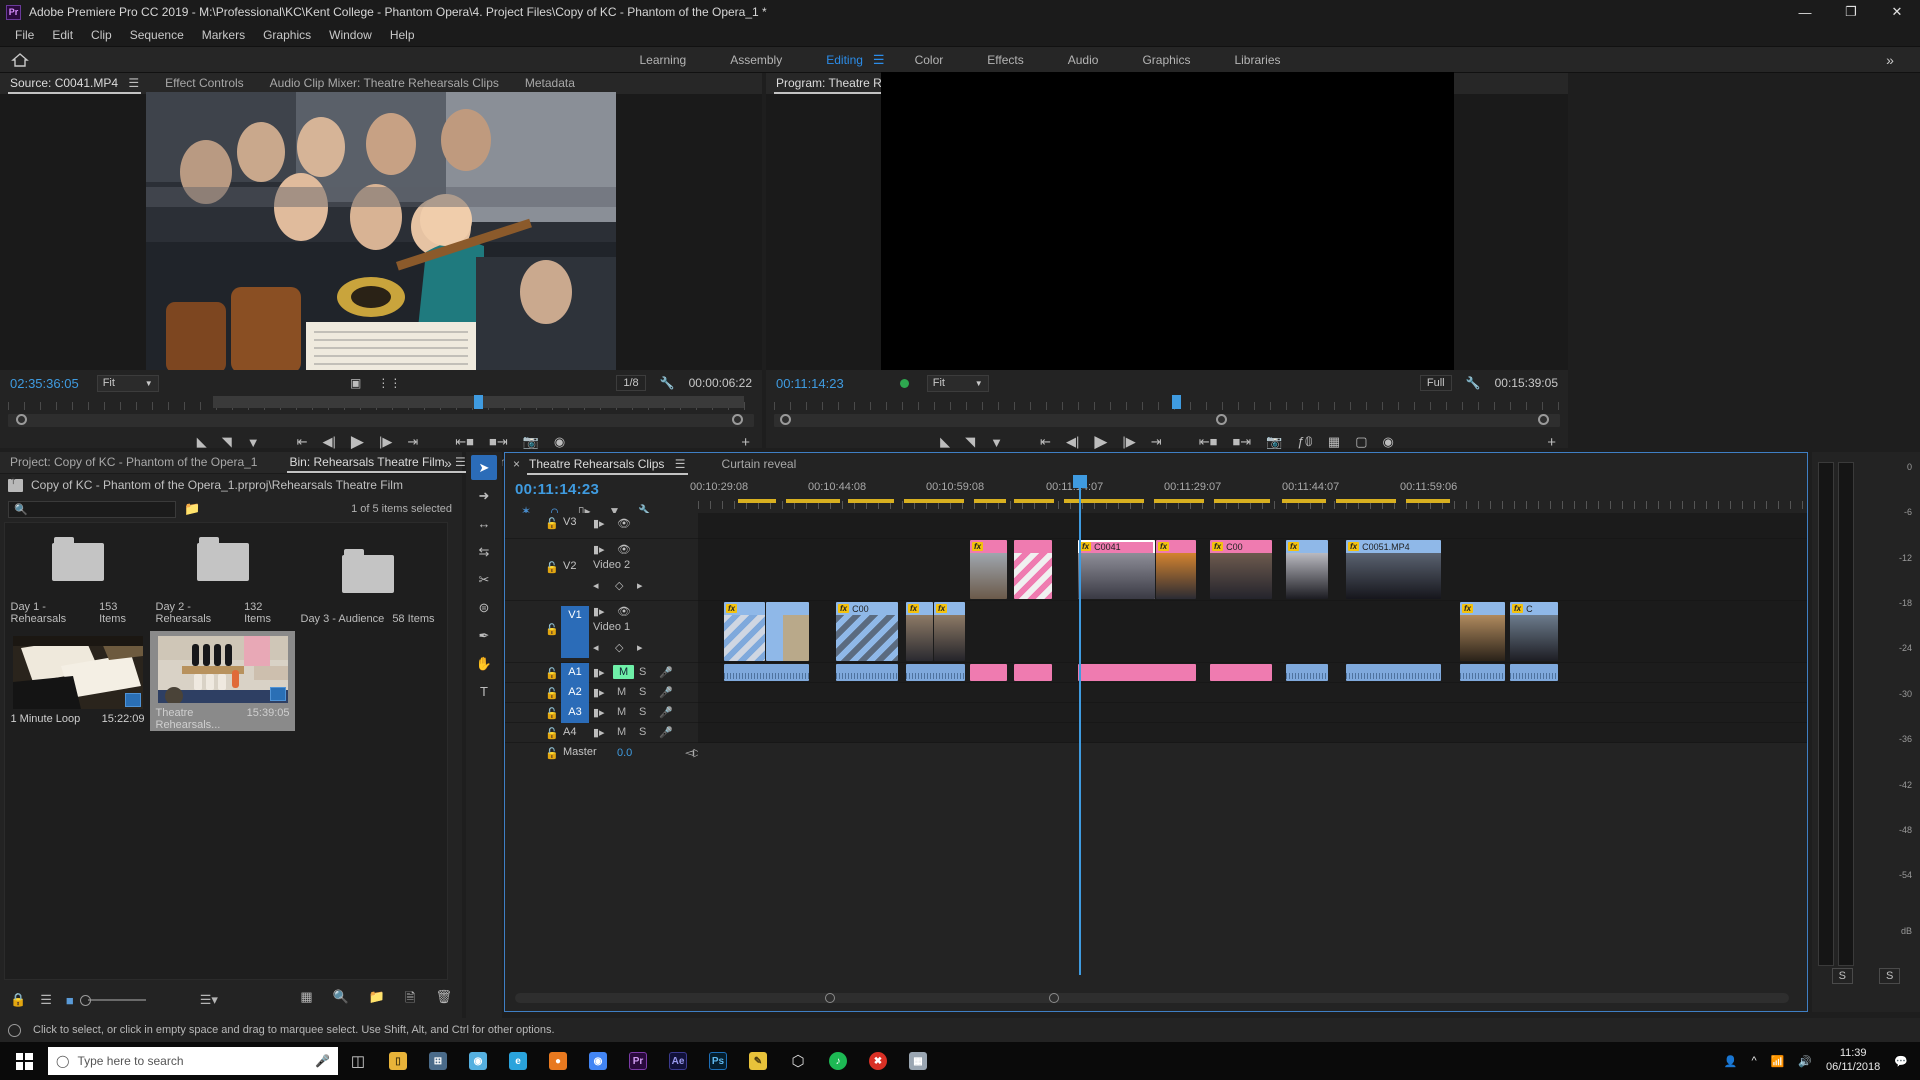  I want to click on source-monitor-view, so click(381, 232).